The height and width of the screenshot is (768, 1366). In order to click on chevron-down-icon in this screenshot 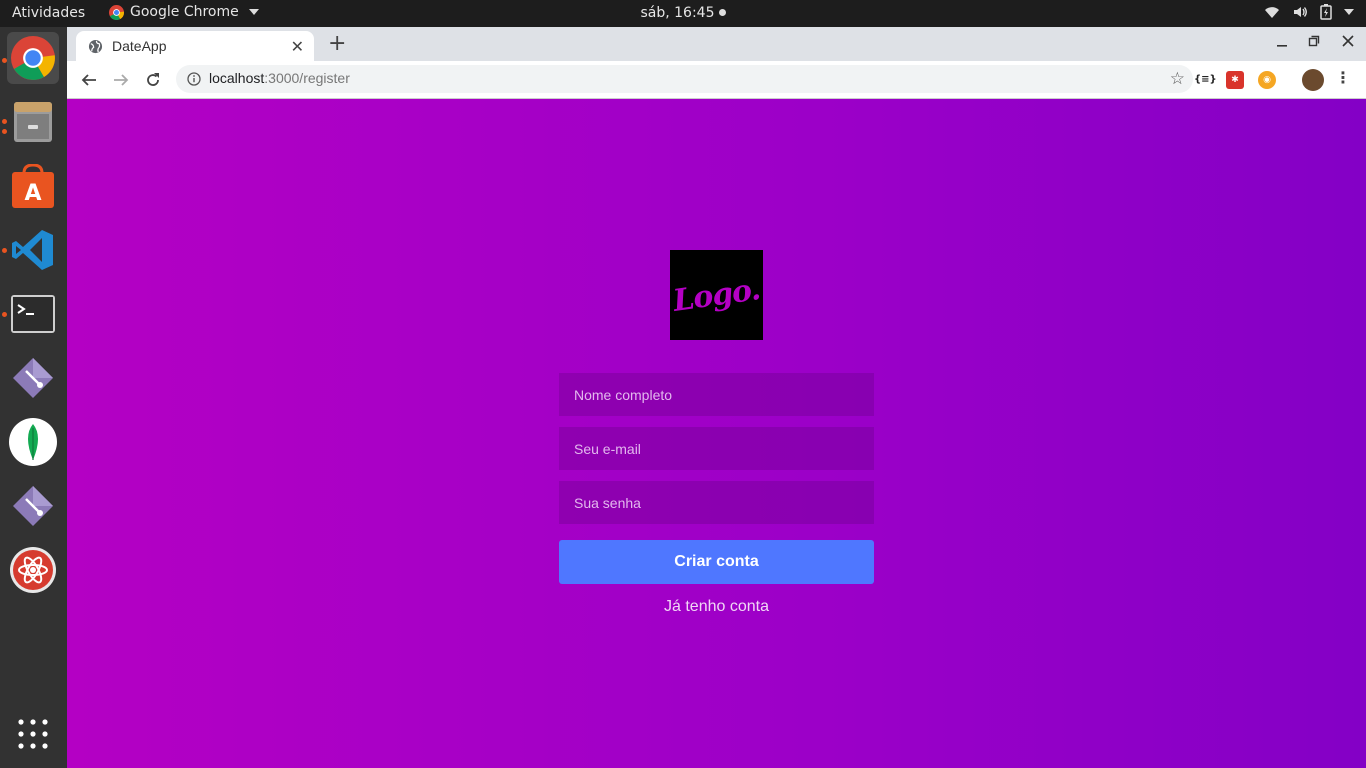, I will do `click(253, 12)`.